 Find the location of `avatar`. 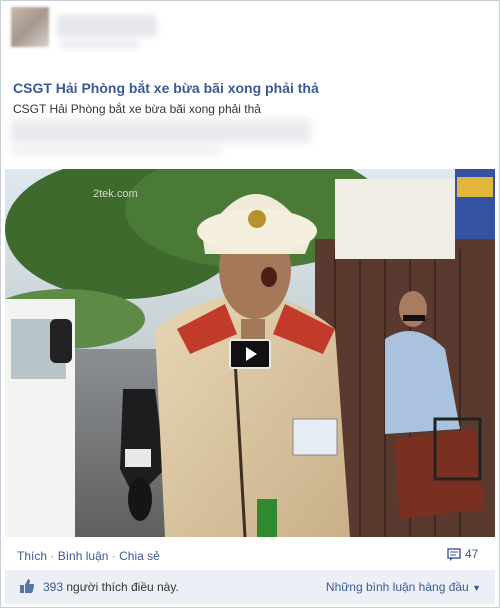

avatar is located at coordinates (30, 27).